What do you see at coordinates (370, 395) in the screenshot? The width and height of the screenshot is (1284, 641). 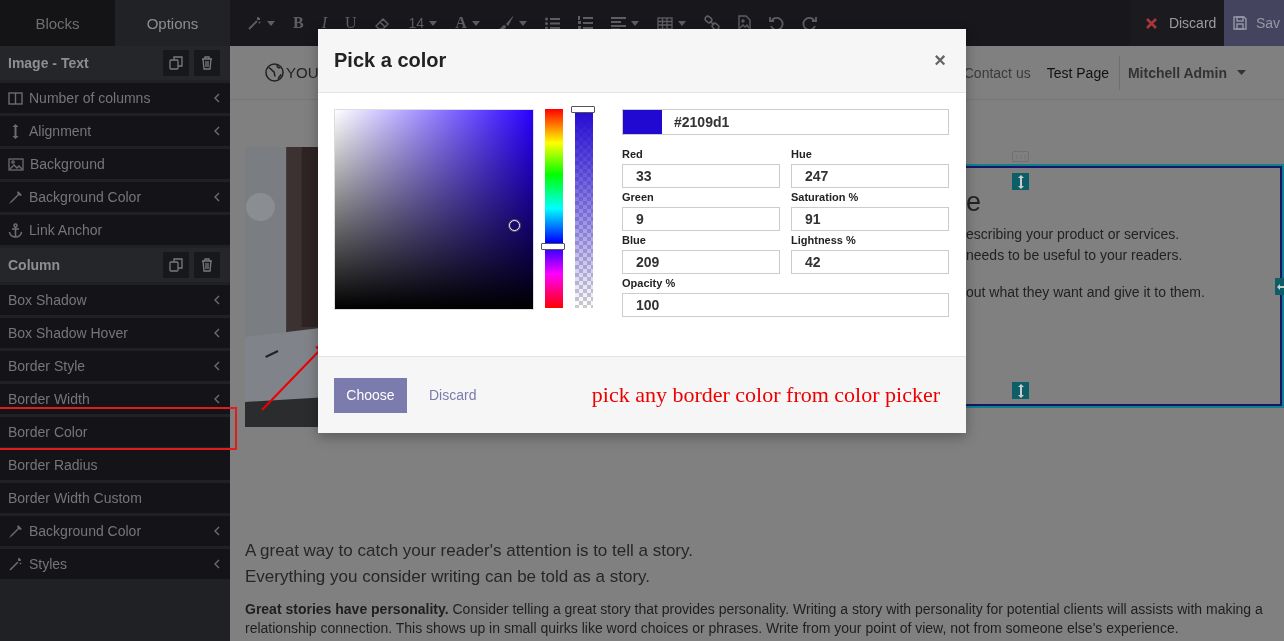 I see `choose-button: Choose` at bounding box center [370, 395].